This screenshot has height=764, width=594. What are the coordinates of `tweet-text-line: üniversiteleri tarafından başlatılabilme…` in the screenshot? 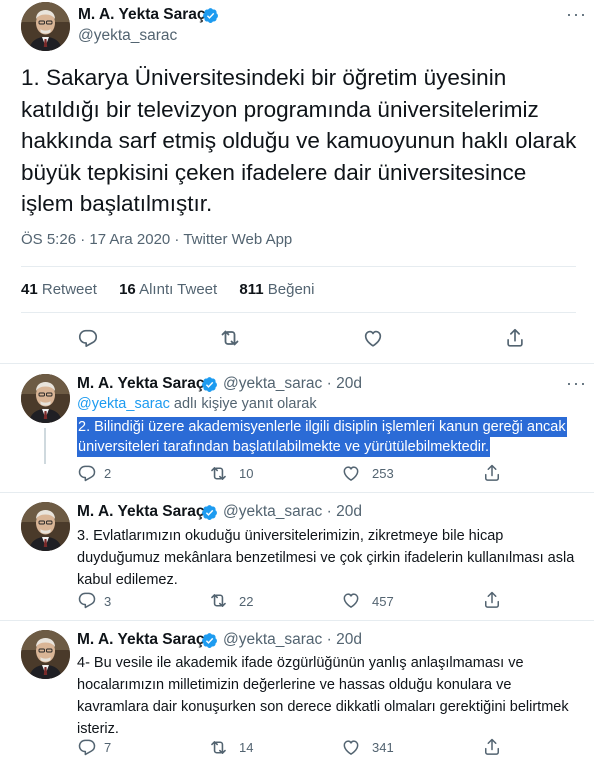 It's located at (284, 447).